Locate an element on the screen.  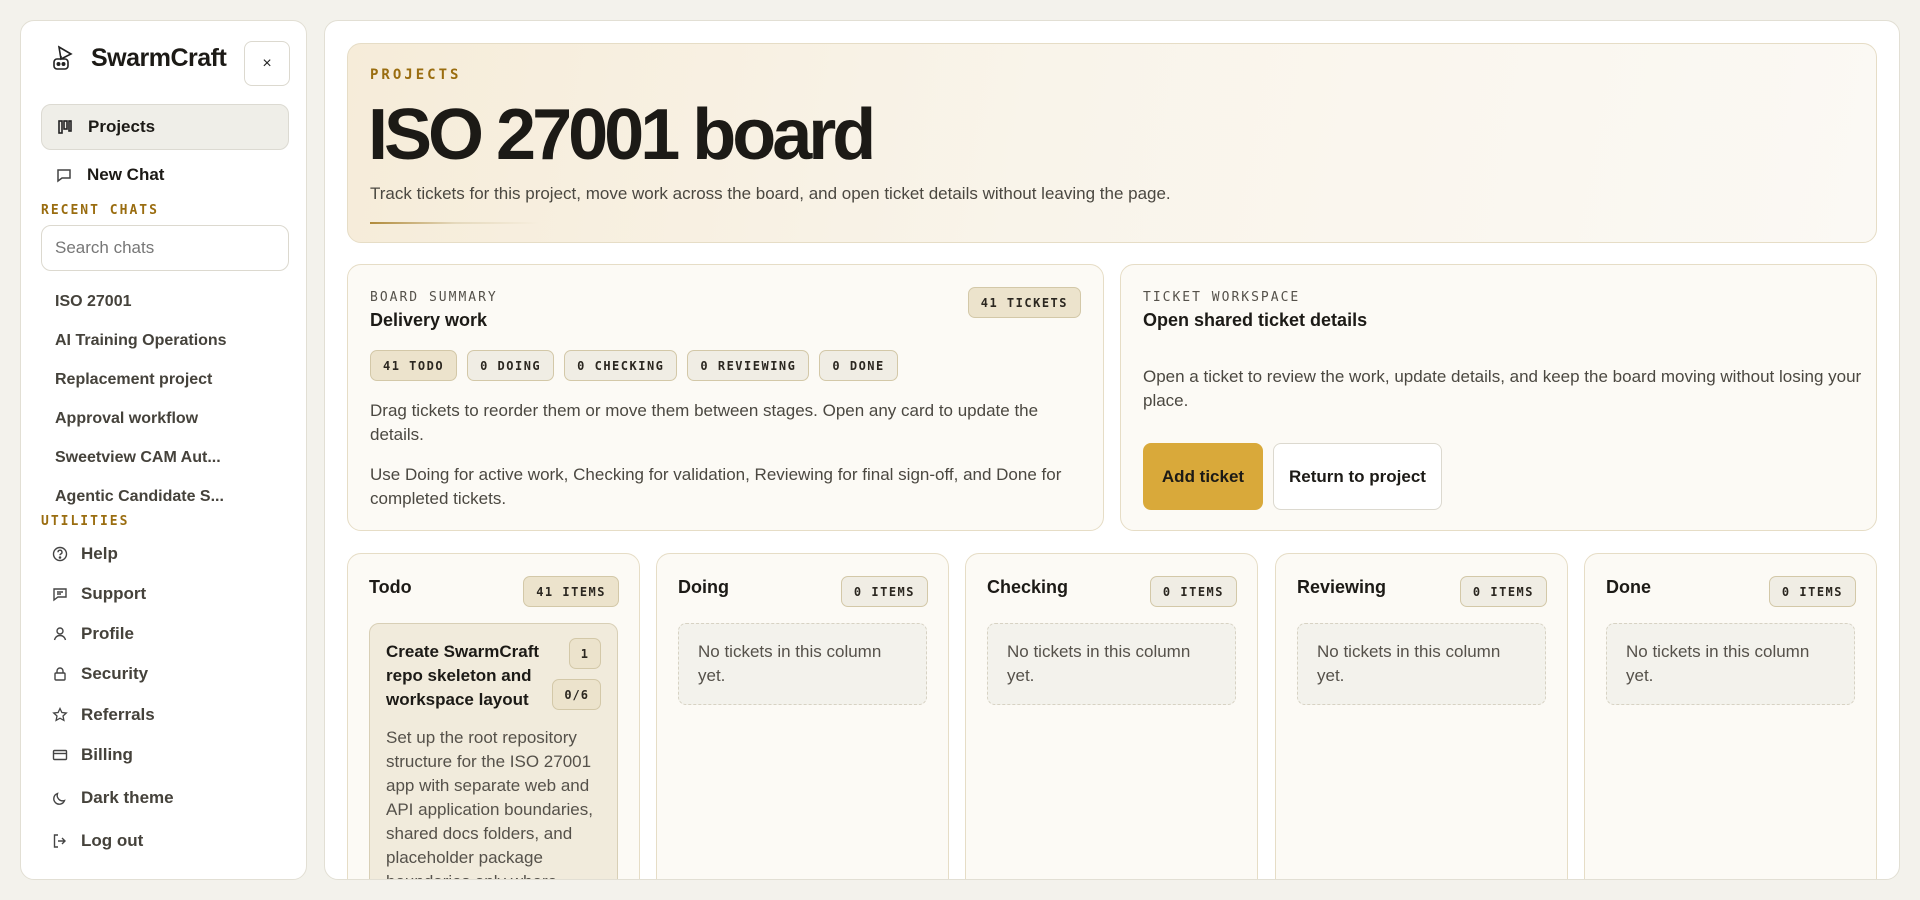
help-icon is located at coordinates (60, 554).